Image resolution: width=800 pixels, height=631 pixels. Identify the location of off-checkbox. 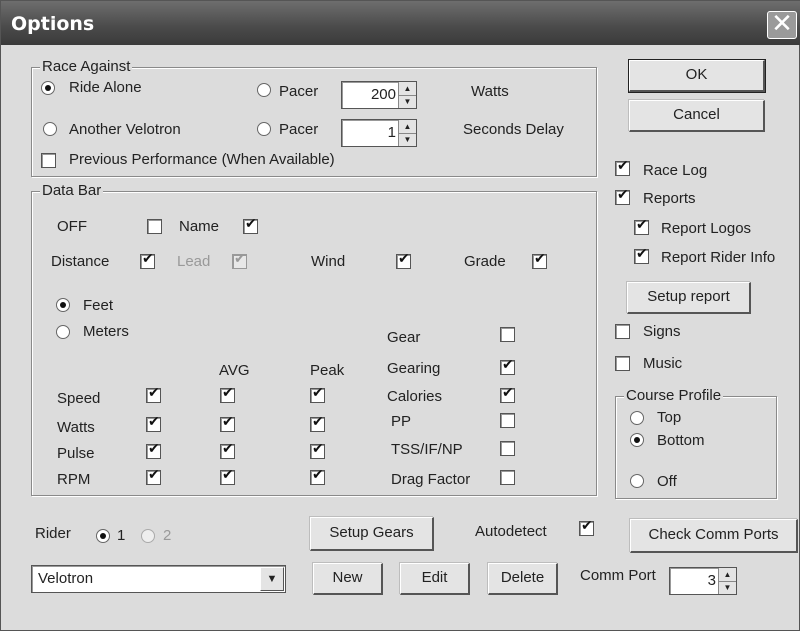
(154, 226).